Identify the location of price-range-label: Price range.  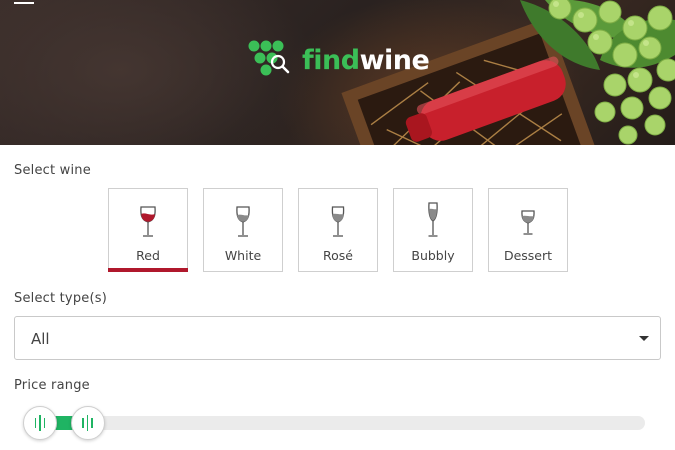
(52, 385).